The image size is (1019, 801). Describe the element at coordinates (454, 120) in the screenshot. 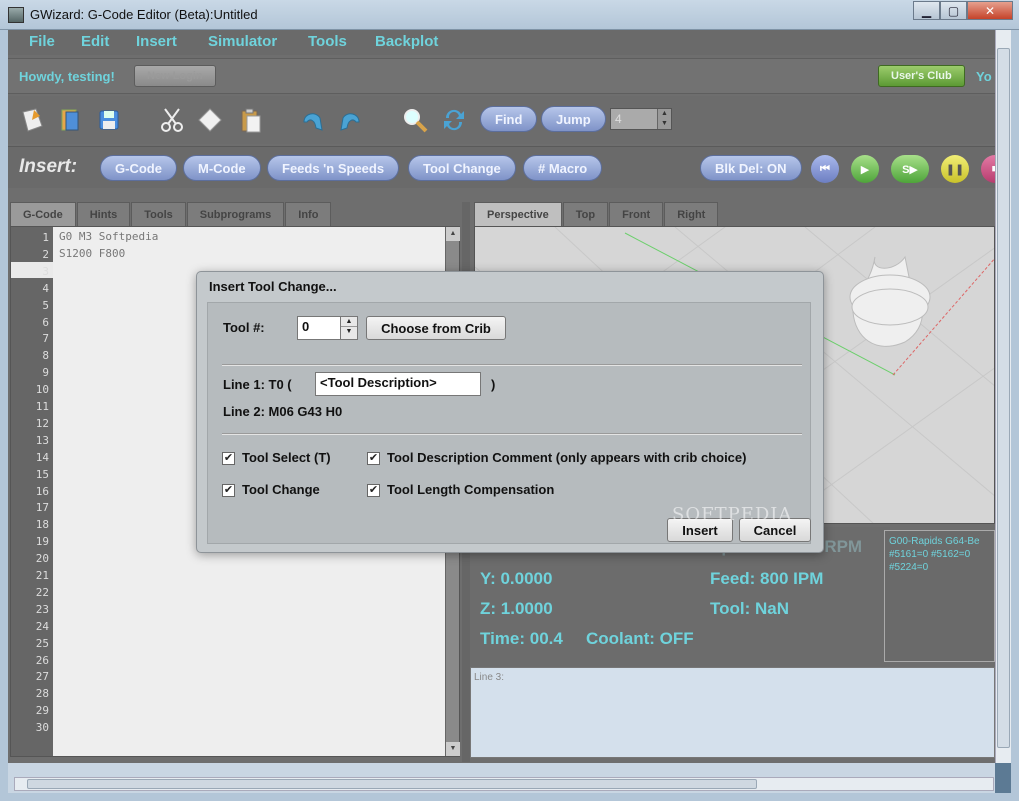

I see `refresh-icon` at that location.